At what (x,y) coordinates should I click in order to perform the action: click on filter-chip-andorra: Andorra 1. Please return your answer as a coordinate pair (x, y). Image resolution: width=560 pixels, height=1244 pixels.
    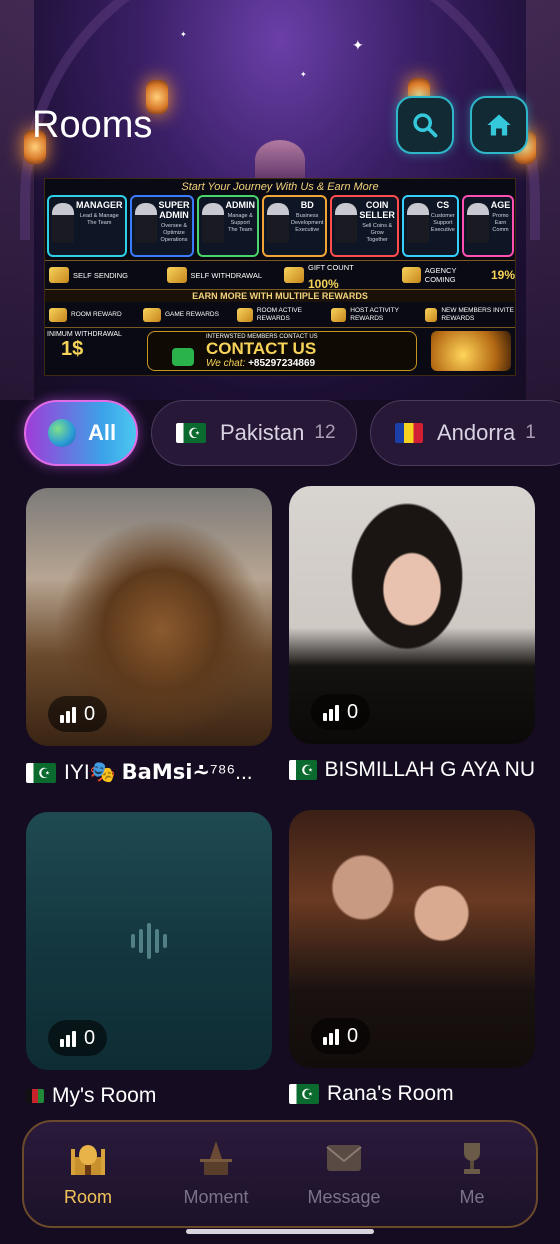
    Looking at the image, I should click on (465, 433).